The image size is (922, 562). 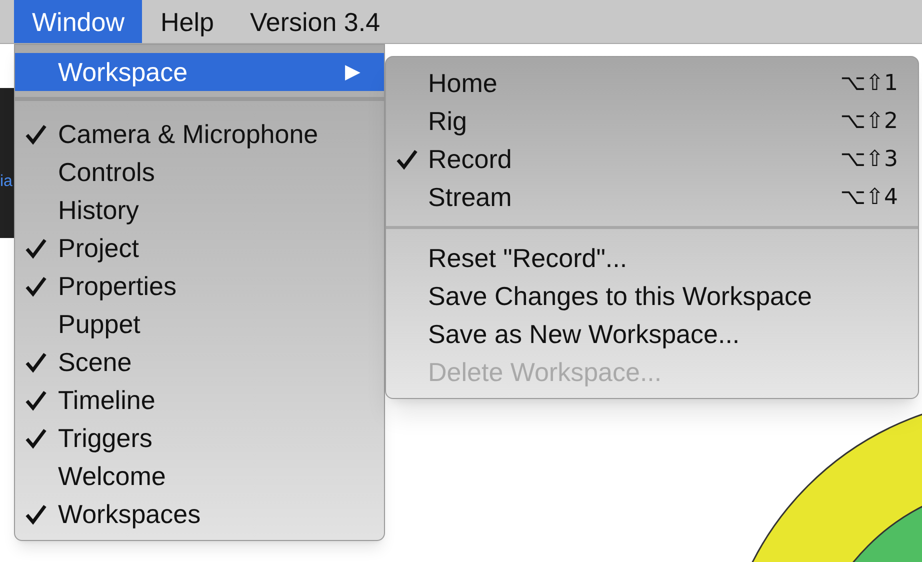 I want to click on menu-item: Scene, so click(x=199, y=362).